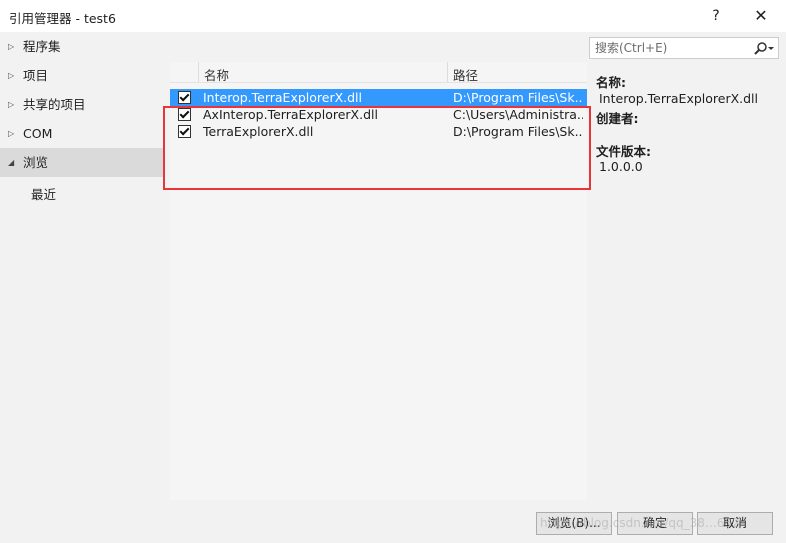  What do you see at coordinates (671, 48) in the screenshot?
I see `search-input` at bounding box center [671, 48].